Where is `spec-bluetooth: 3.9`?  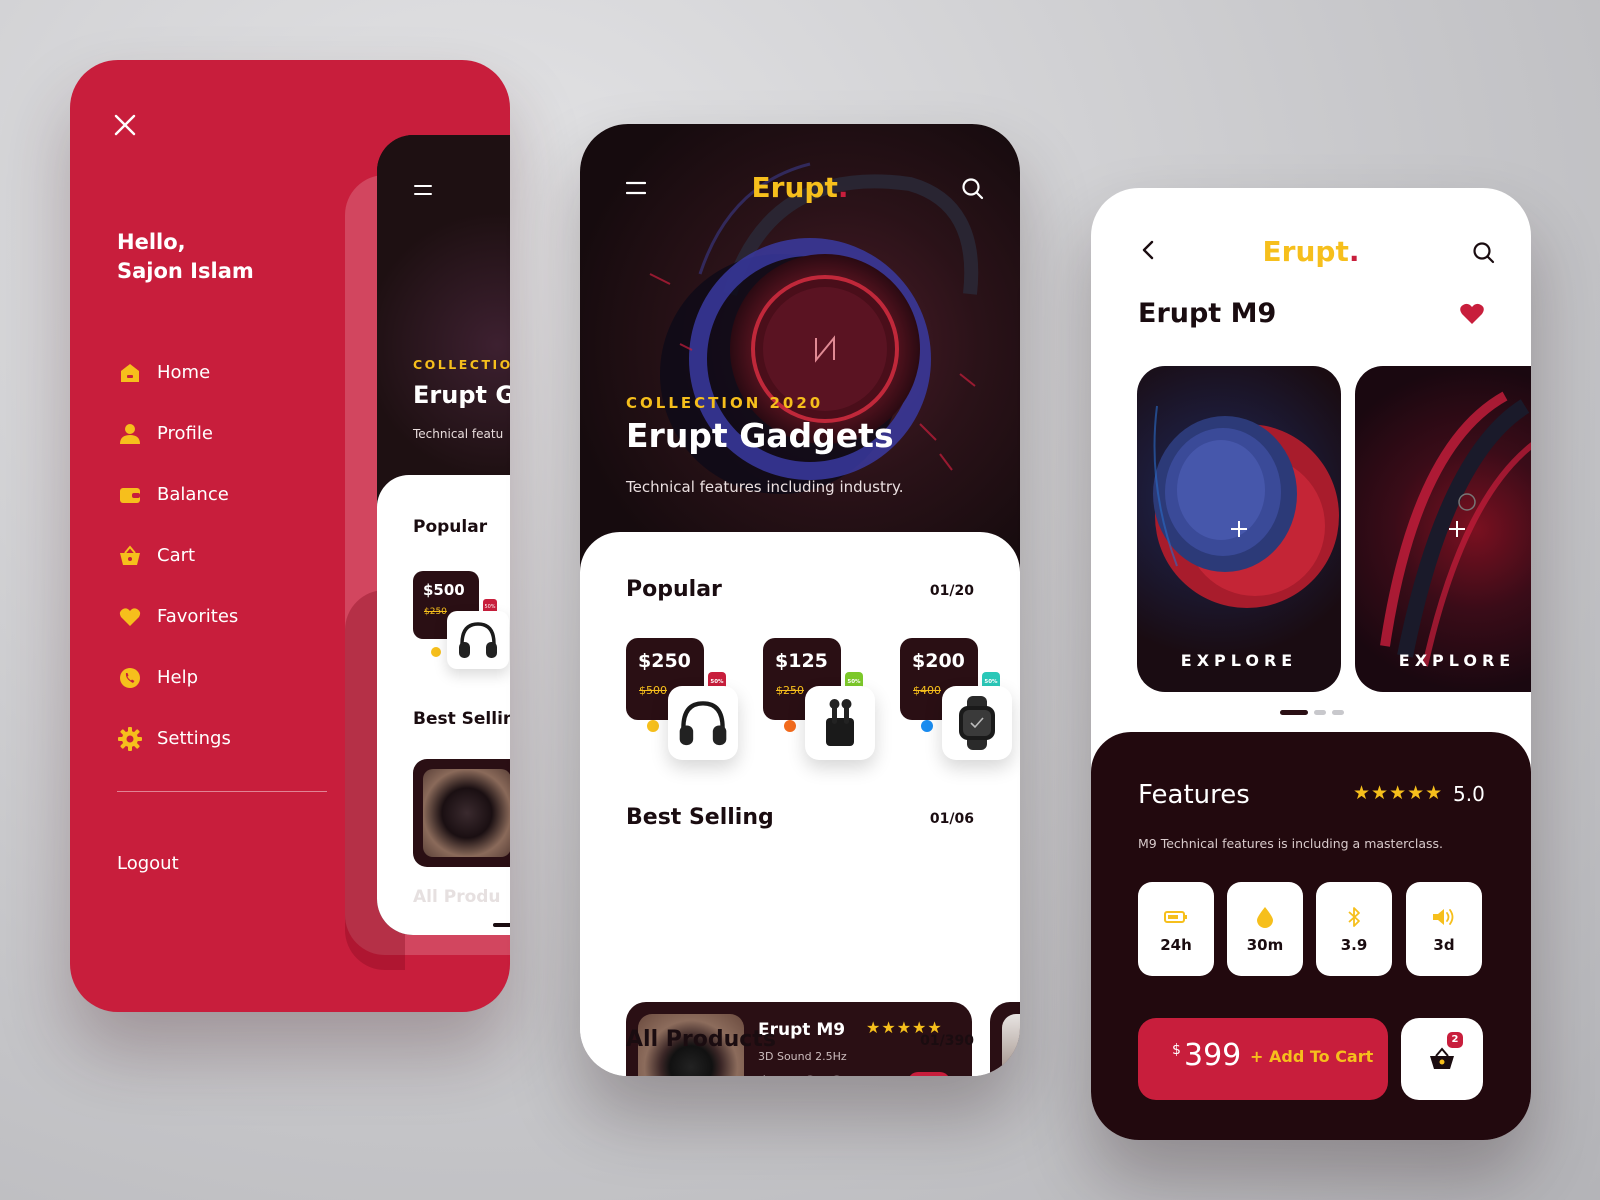
spec-bluetooth: 3.9 is located at coordinates (1354, 929).